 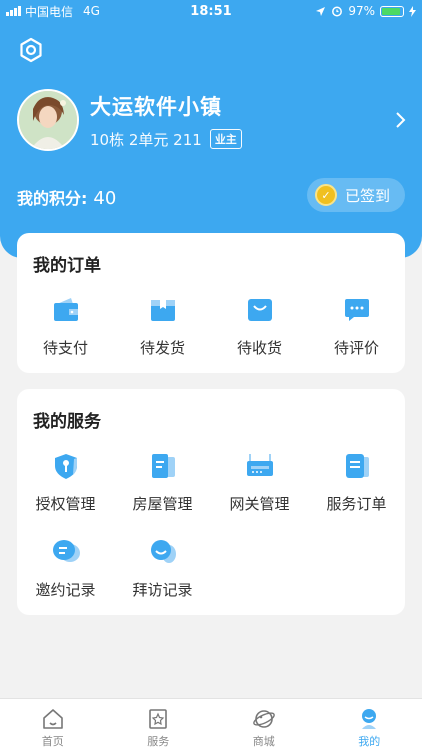 What do you see at coordinates (357, 466) in the screenshot?
I see `order-list-icon` at bounding box center [357, 466].